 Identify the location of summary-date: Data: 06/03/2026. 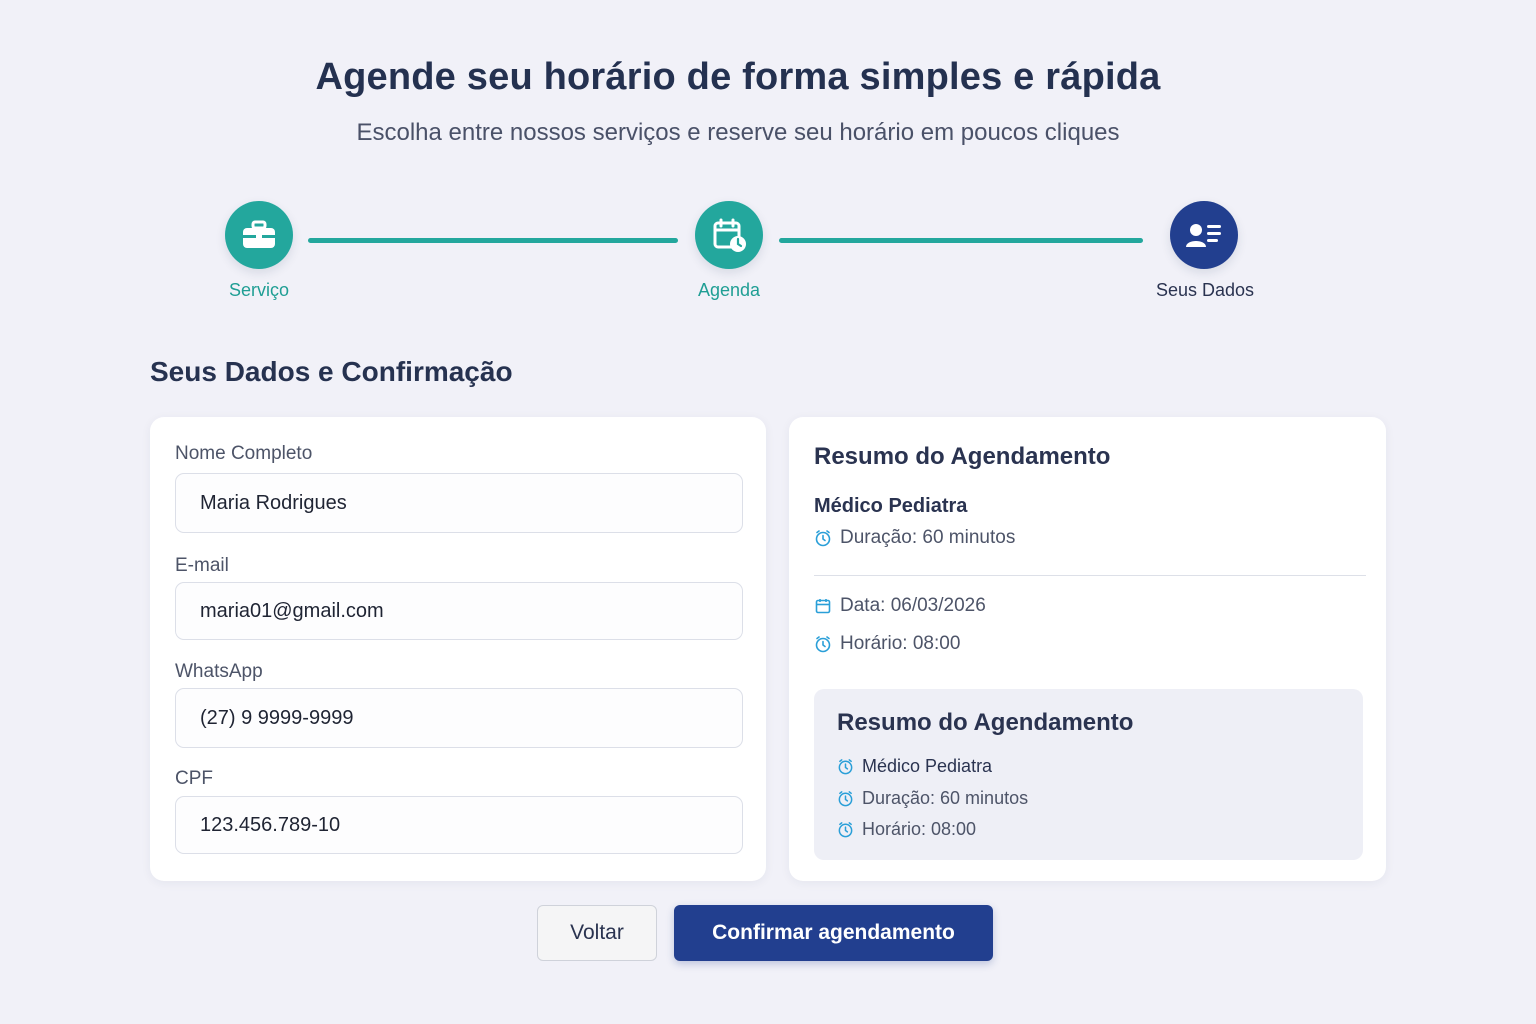
(900, 606).